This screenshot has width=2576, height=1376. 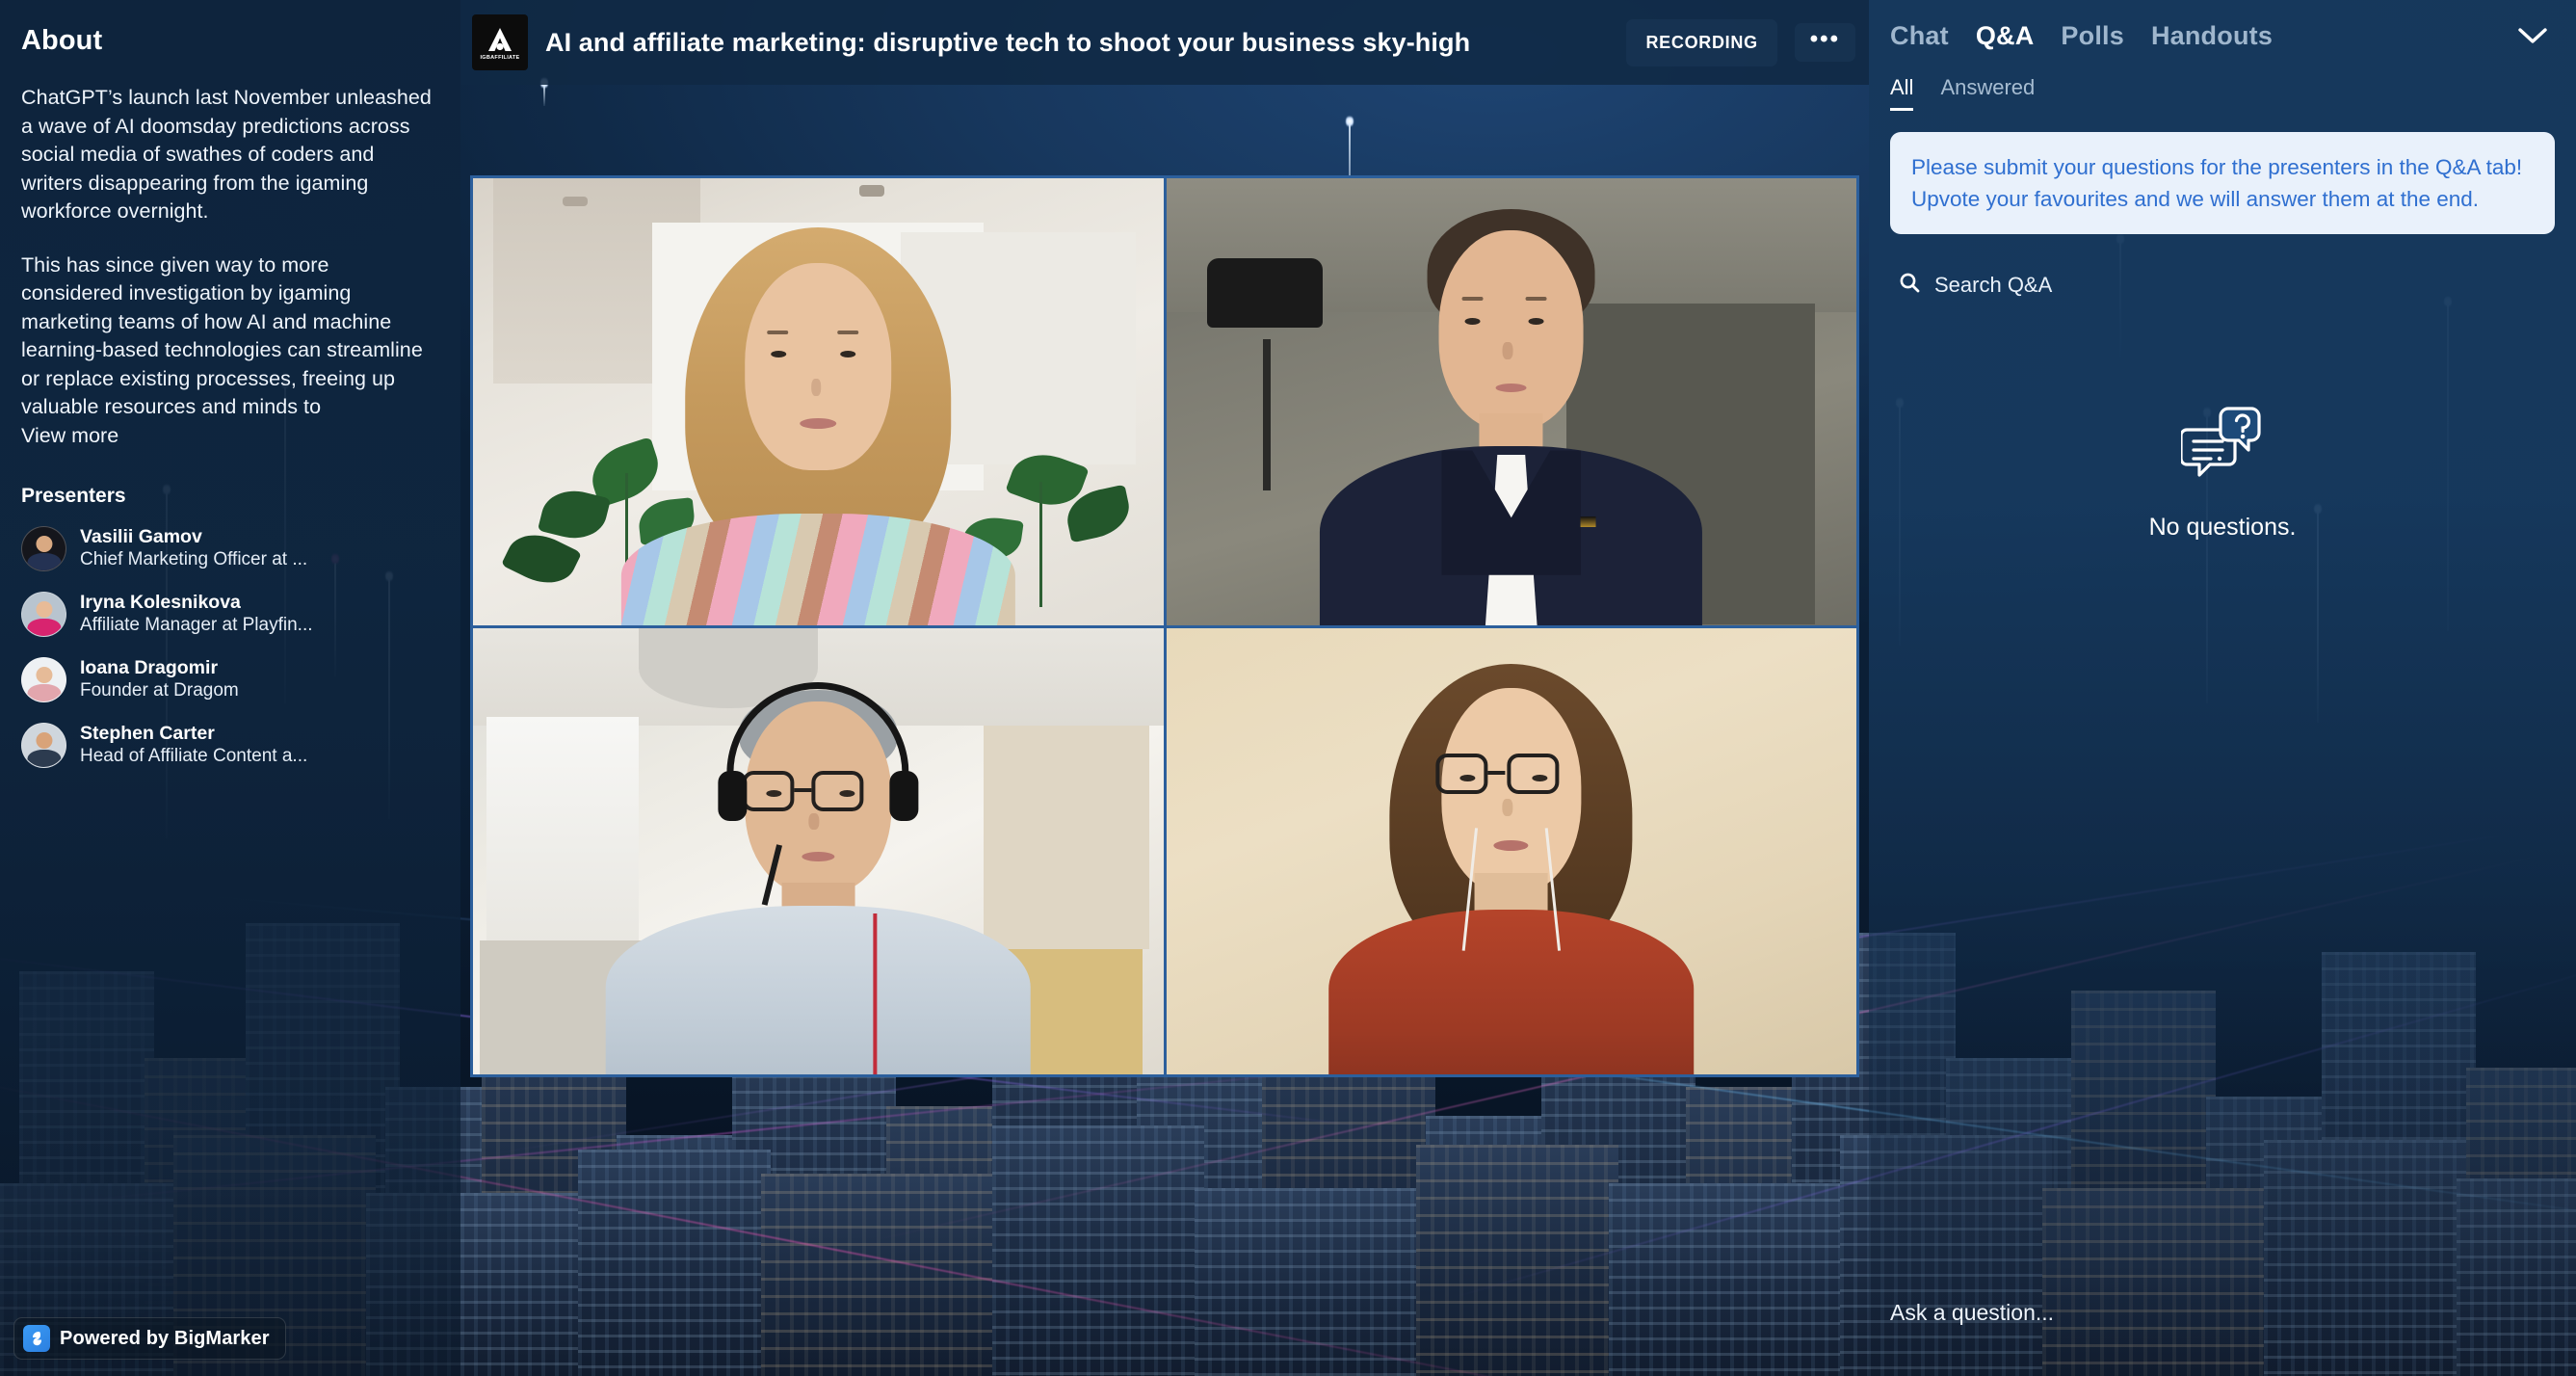 I want to click on bigmarker-logo-icon, so click(x=36, y=1339).